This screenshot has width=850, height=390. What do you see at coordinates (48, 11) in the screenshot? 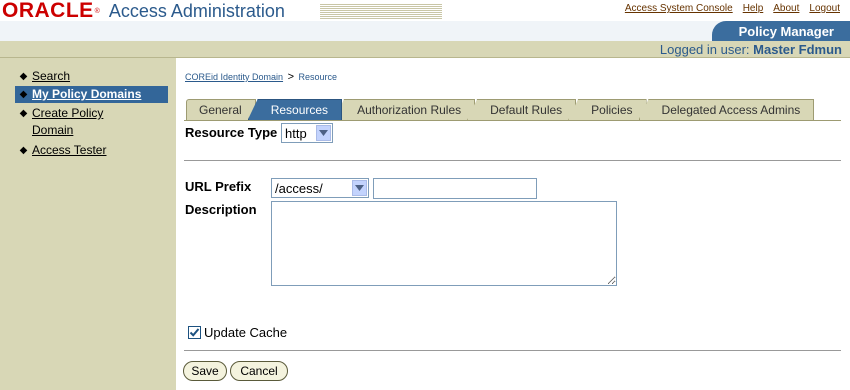
I see `oracle-logo: ORACLE` at bounding box center [48, 11].